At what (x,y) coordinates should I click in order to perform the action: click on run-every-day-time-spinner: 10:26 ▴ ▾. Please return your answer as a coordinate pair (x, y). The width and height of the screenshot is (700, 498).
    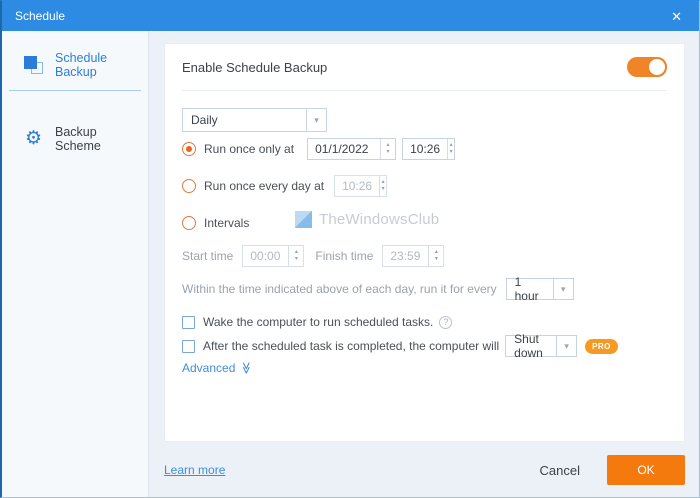
    Looking at the image, I should click on (361, 186).